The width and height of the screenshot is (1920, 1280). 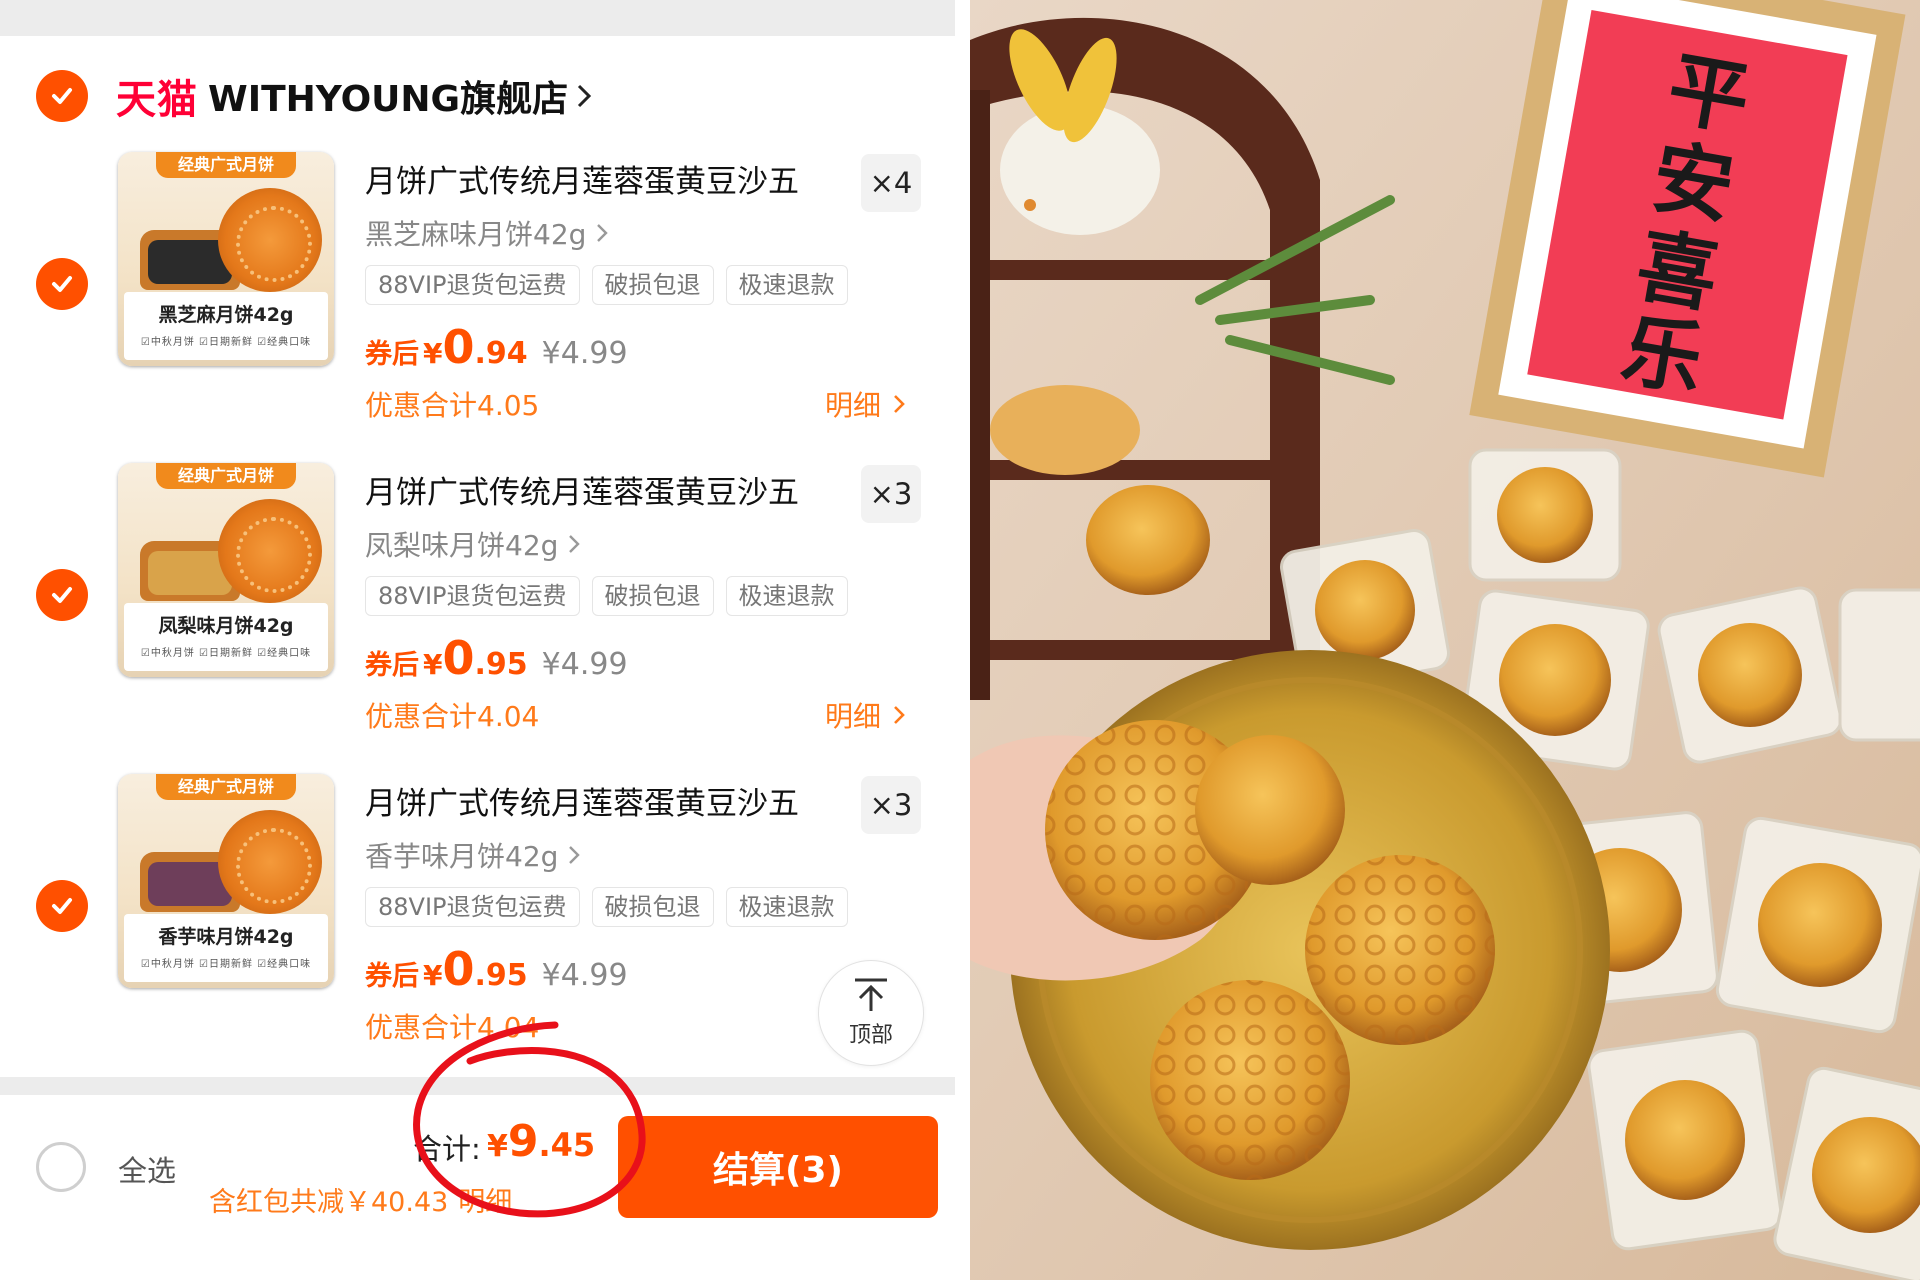 I want to click on total-integer: 9, so click(x=523, y=1141).